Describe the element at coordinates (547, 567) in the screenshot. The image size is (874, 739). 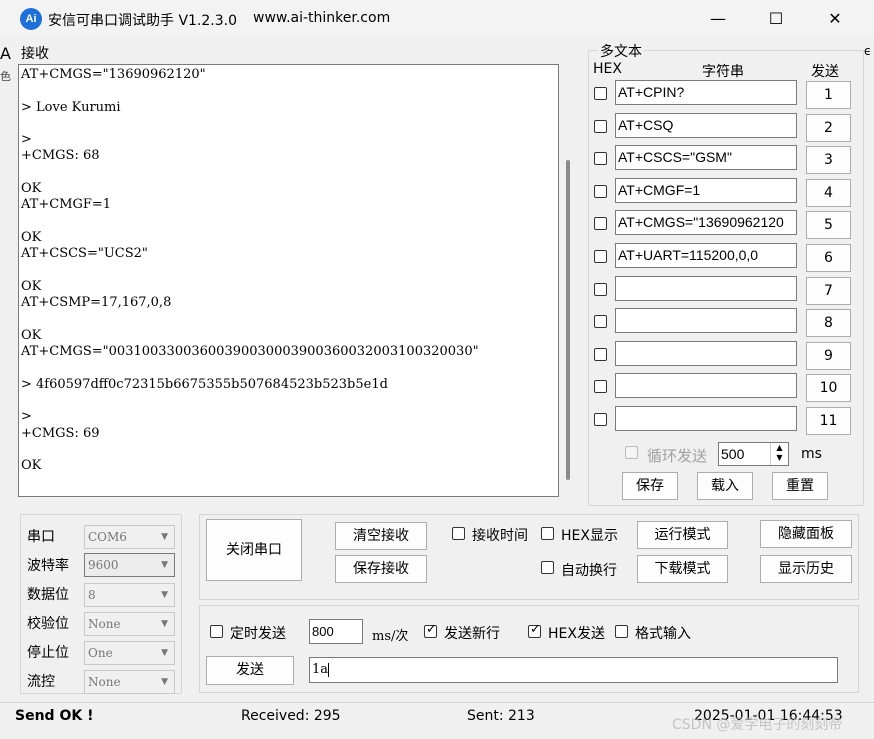
I see `auto-wrap-checkbox` at that location.